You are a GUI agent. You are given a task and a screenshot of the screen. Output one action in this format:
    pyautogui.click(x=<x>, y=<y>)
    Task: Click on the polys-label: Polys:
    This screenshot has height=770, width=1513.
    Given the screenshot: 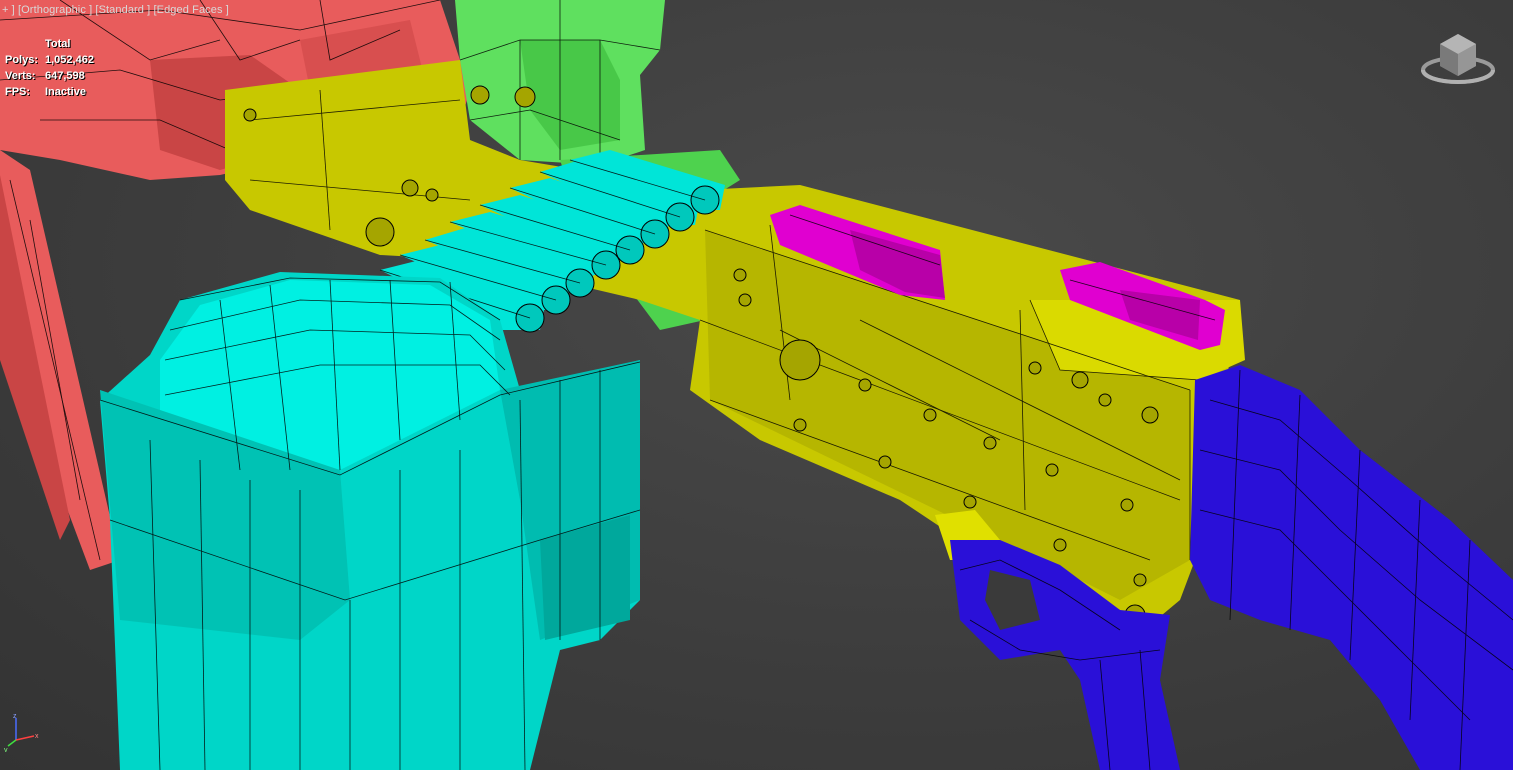 What is the action you would take?
    pyautogui.click(x=22, y=60)
    